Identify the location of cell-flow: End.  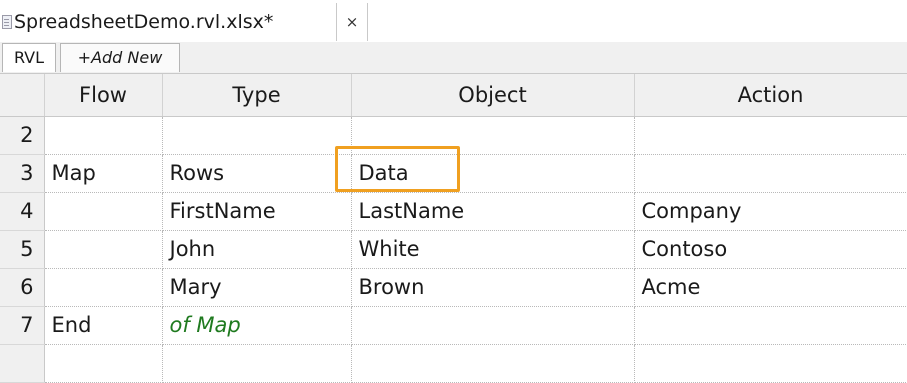
(103, 325).